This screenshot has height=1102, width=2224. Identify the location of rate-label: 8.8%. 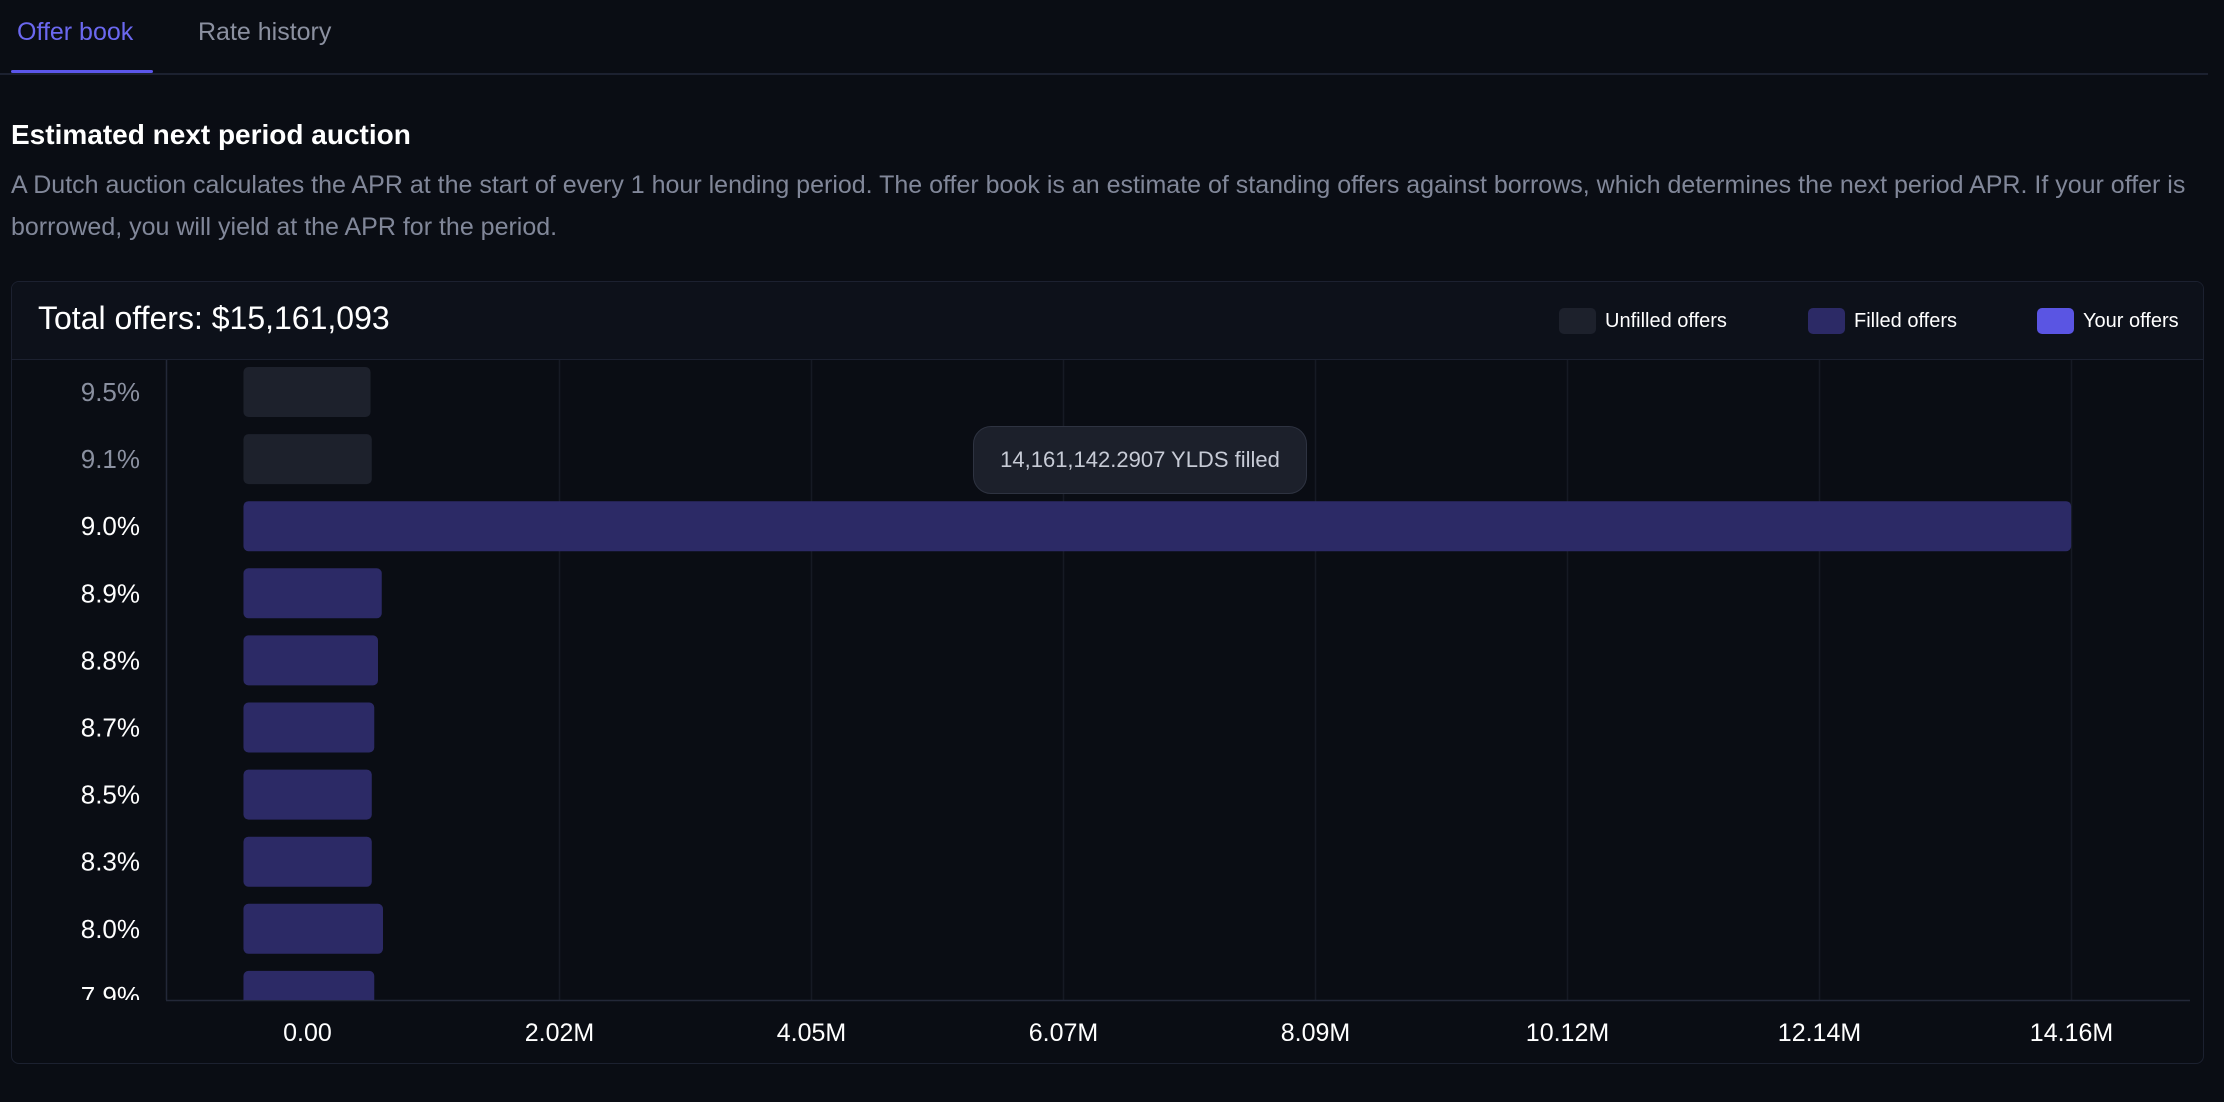
(110, 660).